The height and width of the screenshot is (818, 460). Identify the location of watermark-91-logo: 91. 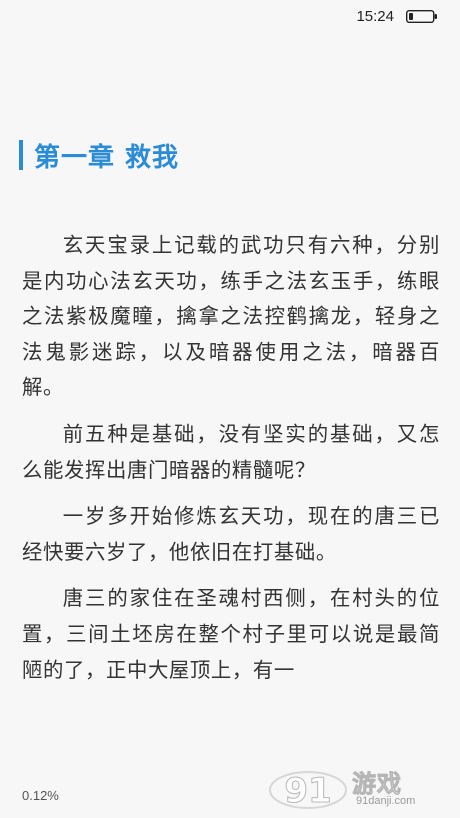
(308, 791).